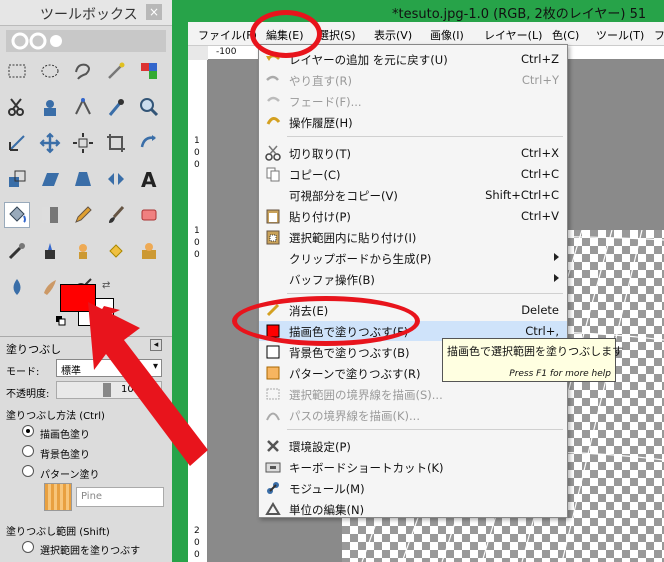 The image size is (664, 562). What do you see at coordinates (320, 81) in the screenshot?
I see `edit-menu-item-label: やり直す(R)` at bounding box center [320, 81].